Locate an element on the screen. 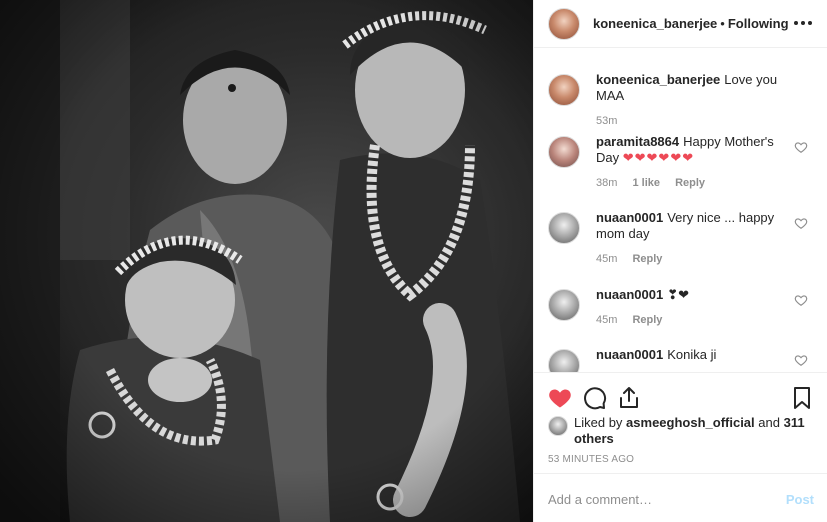  author-avatar is located at coordinates (564, 23).